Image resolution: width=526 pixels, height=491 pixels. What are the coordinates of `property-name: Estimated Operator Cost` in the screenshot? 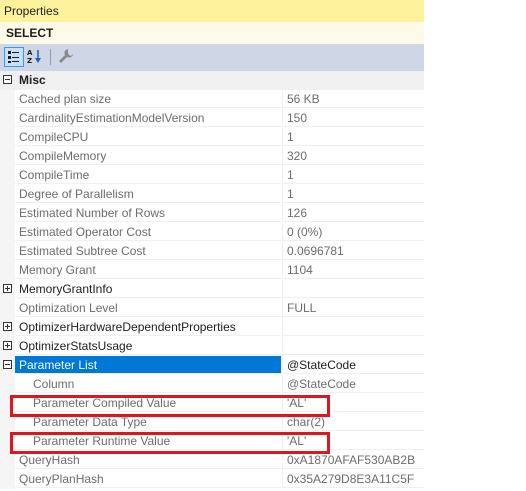 It's located at (148, 232).